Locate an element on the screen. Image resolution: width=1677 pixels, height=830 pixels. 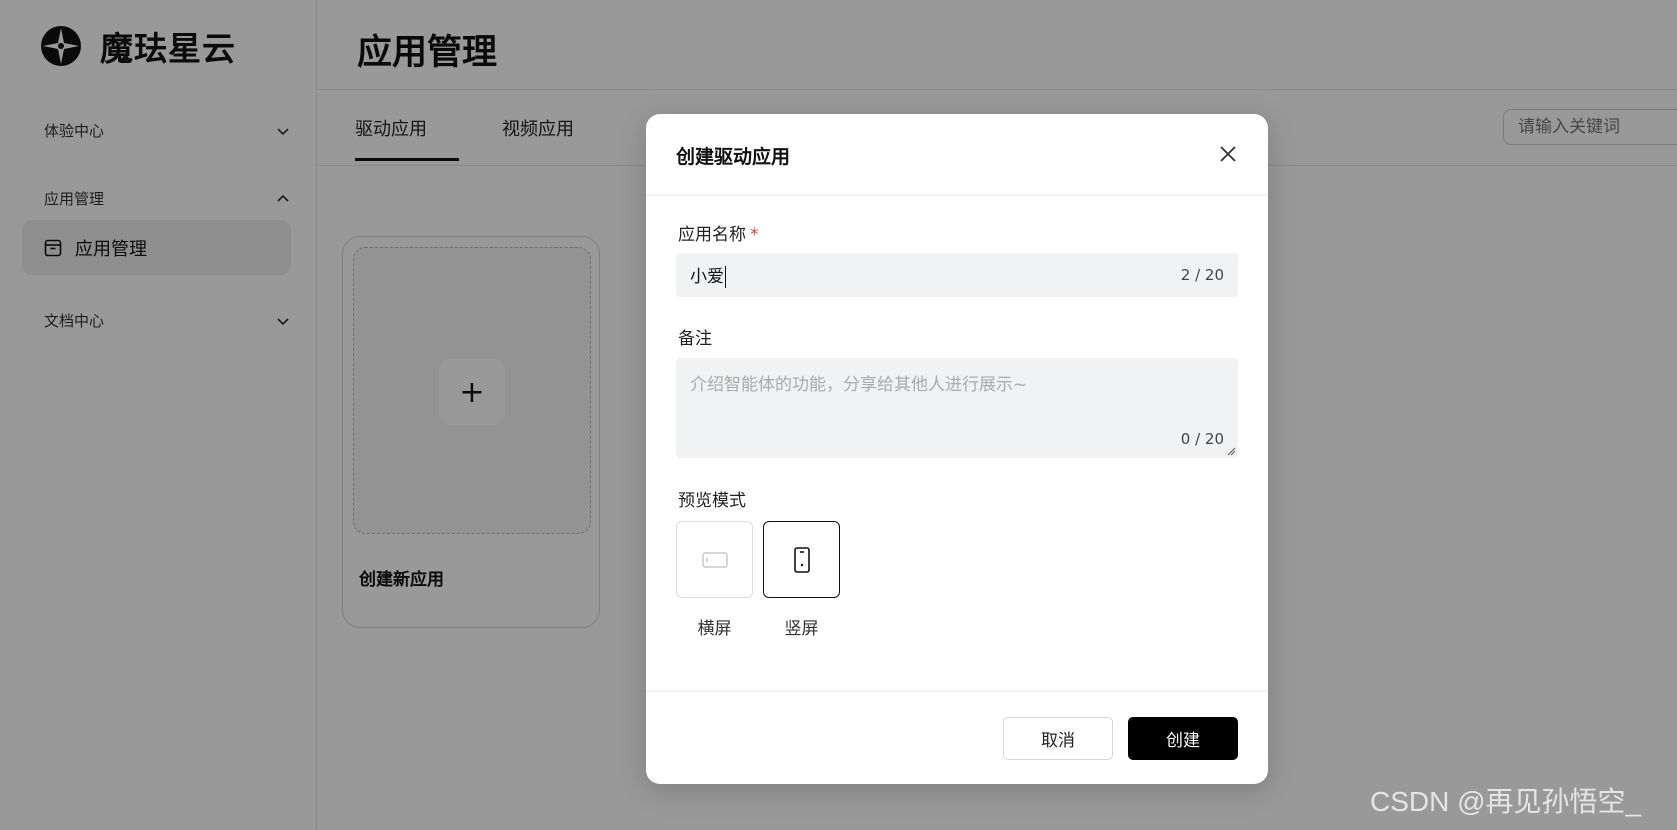
close-icon is located at coordinates (1228, 154).